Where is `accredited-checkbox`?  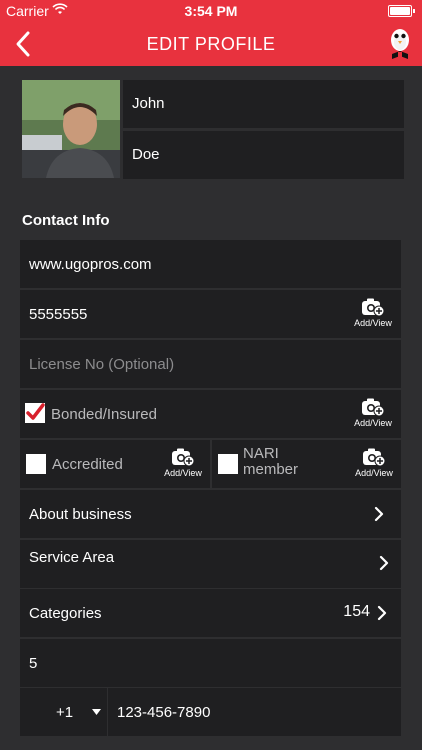
accredited-checkbox is located at coordinates (36, 464).